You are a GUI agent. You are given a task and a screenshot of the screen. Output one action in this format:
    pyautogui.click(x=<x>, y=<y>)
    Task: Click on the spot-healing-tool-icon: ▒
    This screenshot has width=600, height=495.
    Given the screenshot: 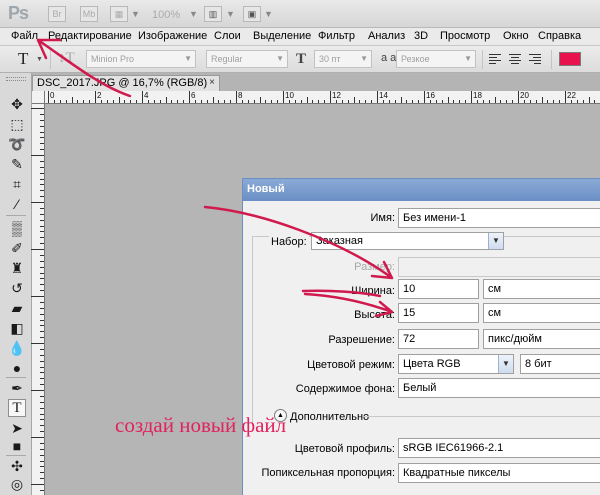 What is the action you would take?
    pyautogui.click(x=17, y=228)
    